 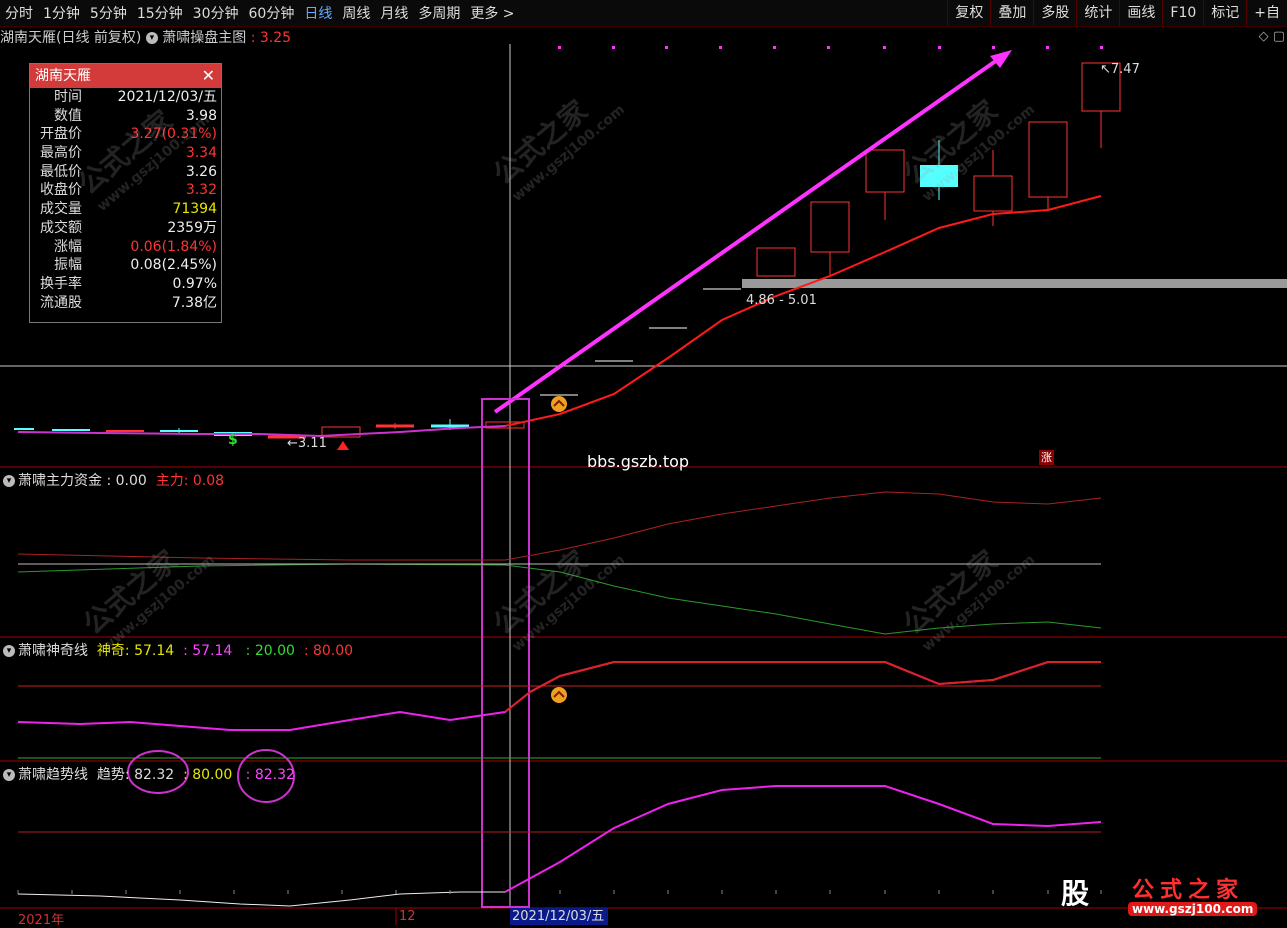 I want to click on indicator3-title: ▾ 萧啸趋势线 趋势: 82.32 : 80.00 : 82.32, so click(x=147, y=774).